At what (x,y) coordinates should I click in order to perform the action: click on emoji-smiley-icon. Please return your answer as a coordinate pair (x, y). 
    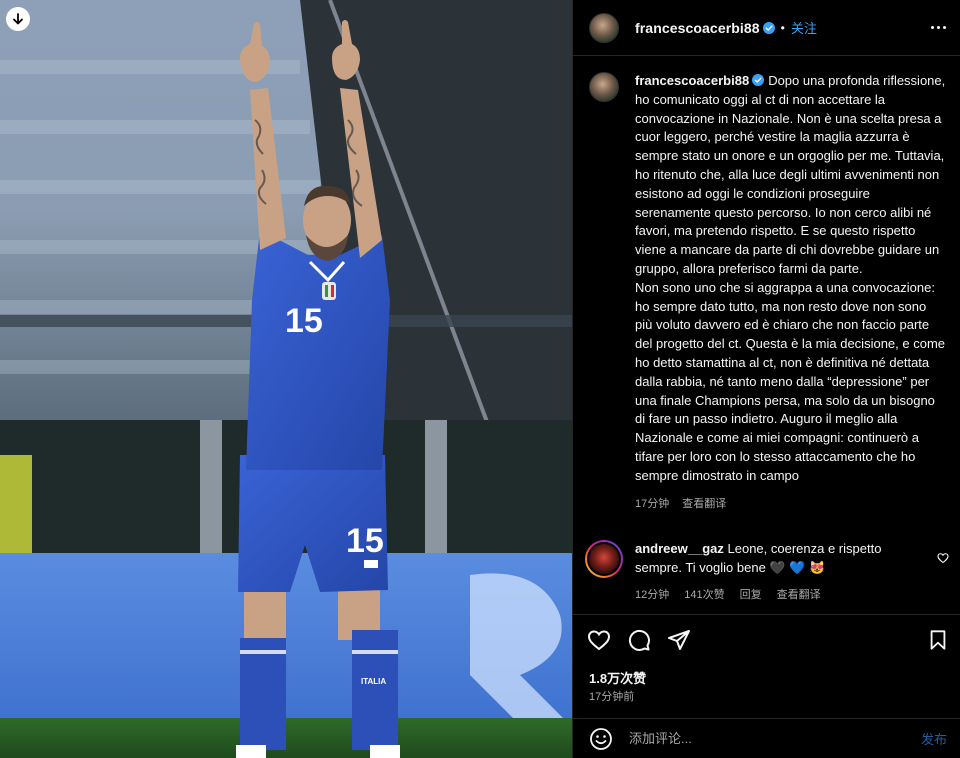
    Looking at the image, I should click on (601, 738).